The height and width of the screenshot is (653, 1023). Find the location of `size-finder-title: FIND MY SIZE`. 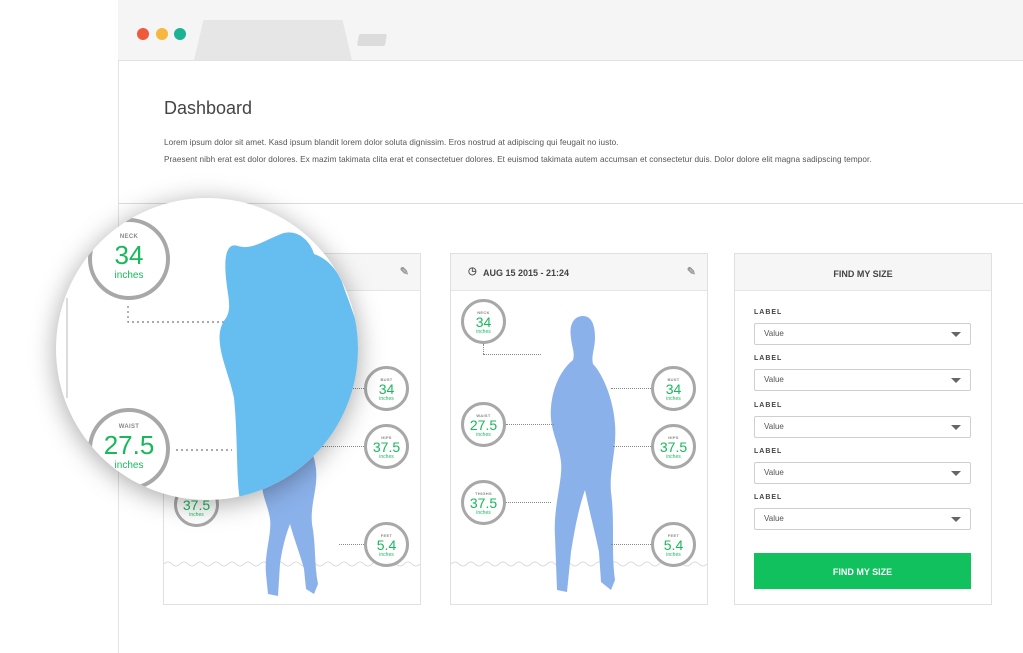

size-finder-title: FIND MY SIZE is located at coordinates (863, 272).